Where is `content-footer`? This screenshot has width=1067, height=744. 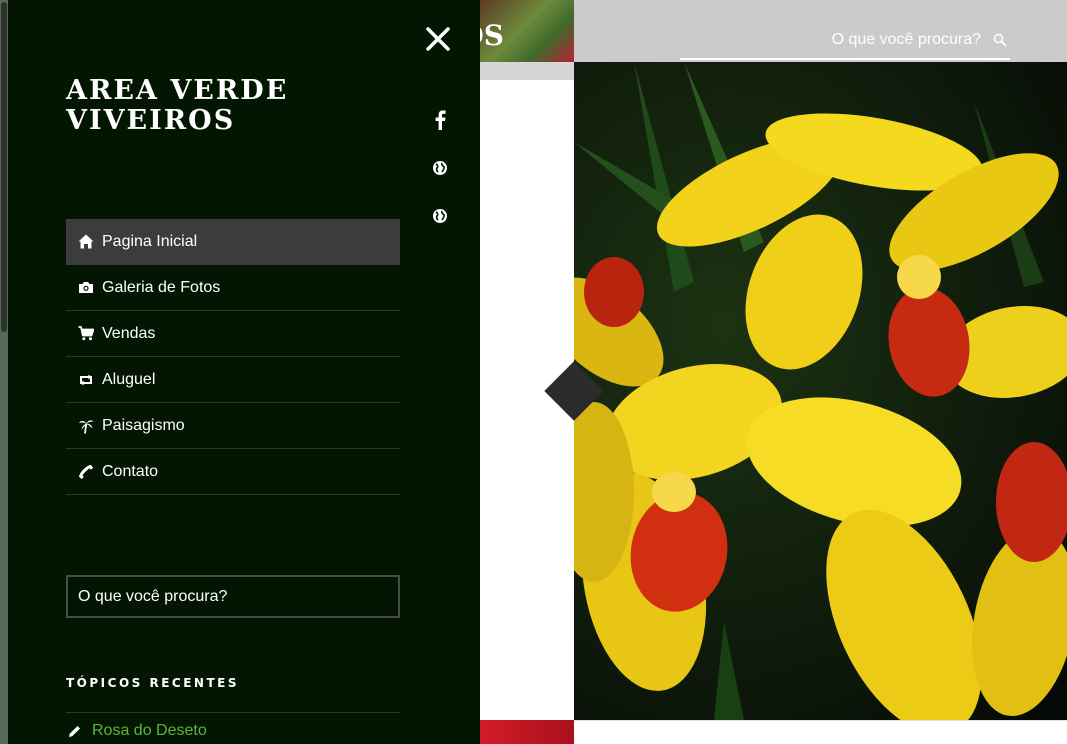
content-footer is located at coordinates (820, 732).